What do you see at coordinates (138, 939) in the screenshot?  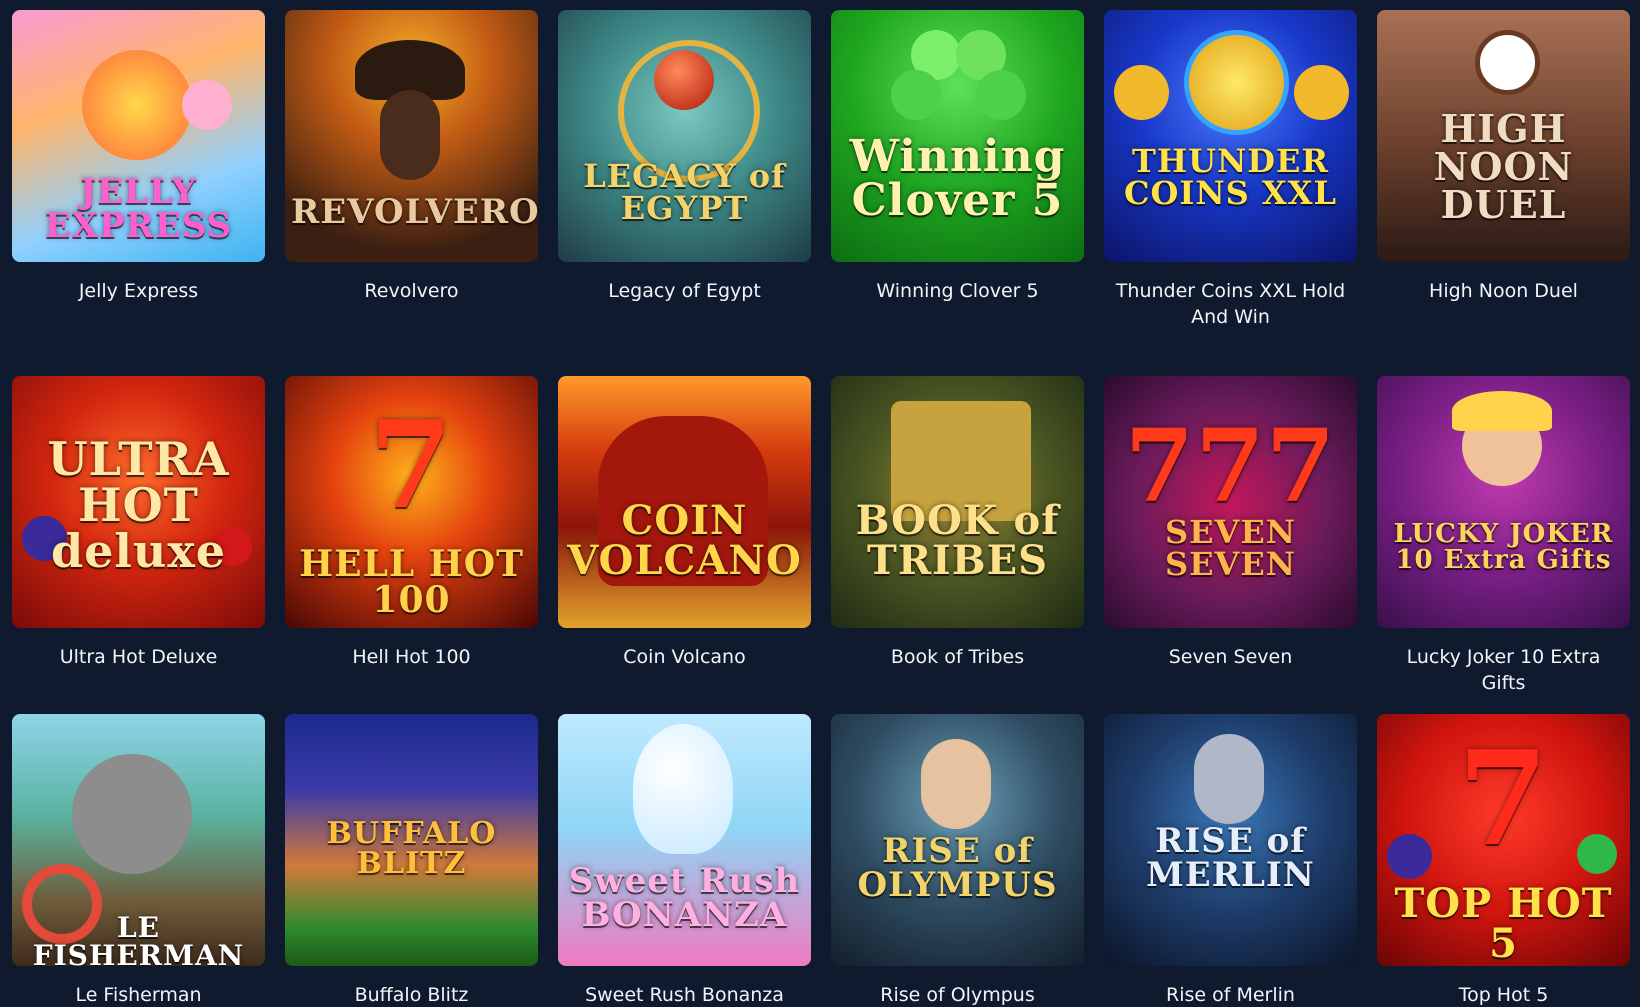 I see `game-art-title: LE FISHERMAN` at bounding box center [138, 939].